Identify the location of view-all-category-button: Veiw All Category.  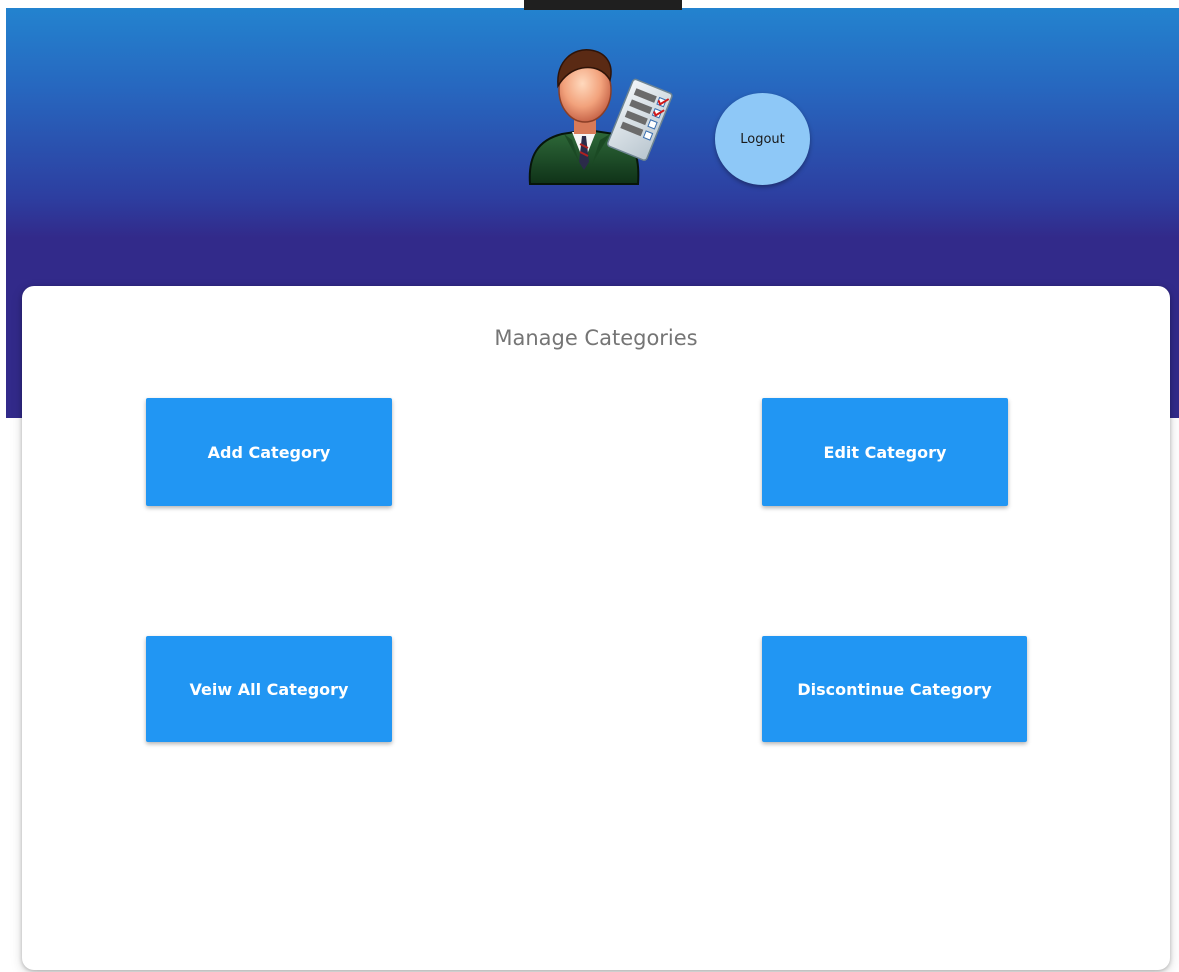
(269, 689).